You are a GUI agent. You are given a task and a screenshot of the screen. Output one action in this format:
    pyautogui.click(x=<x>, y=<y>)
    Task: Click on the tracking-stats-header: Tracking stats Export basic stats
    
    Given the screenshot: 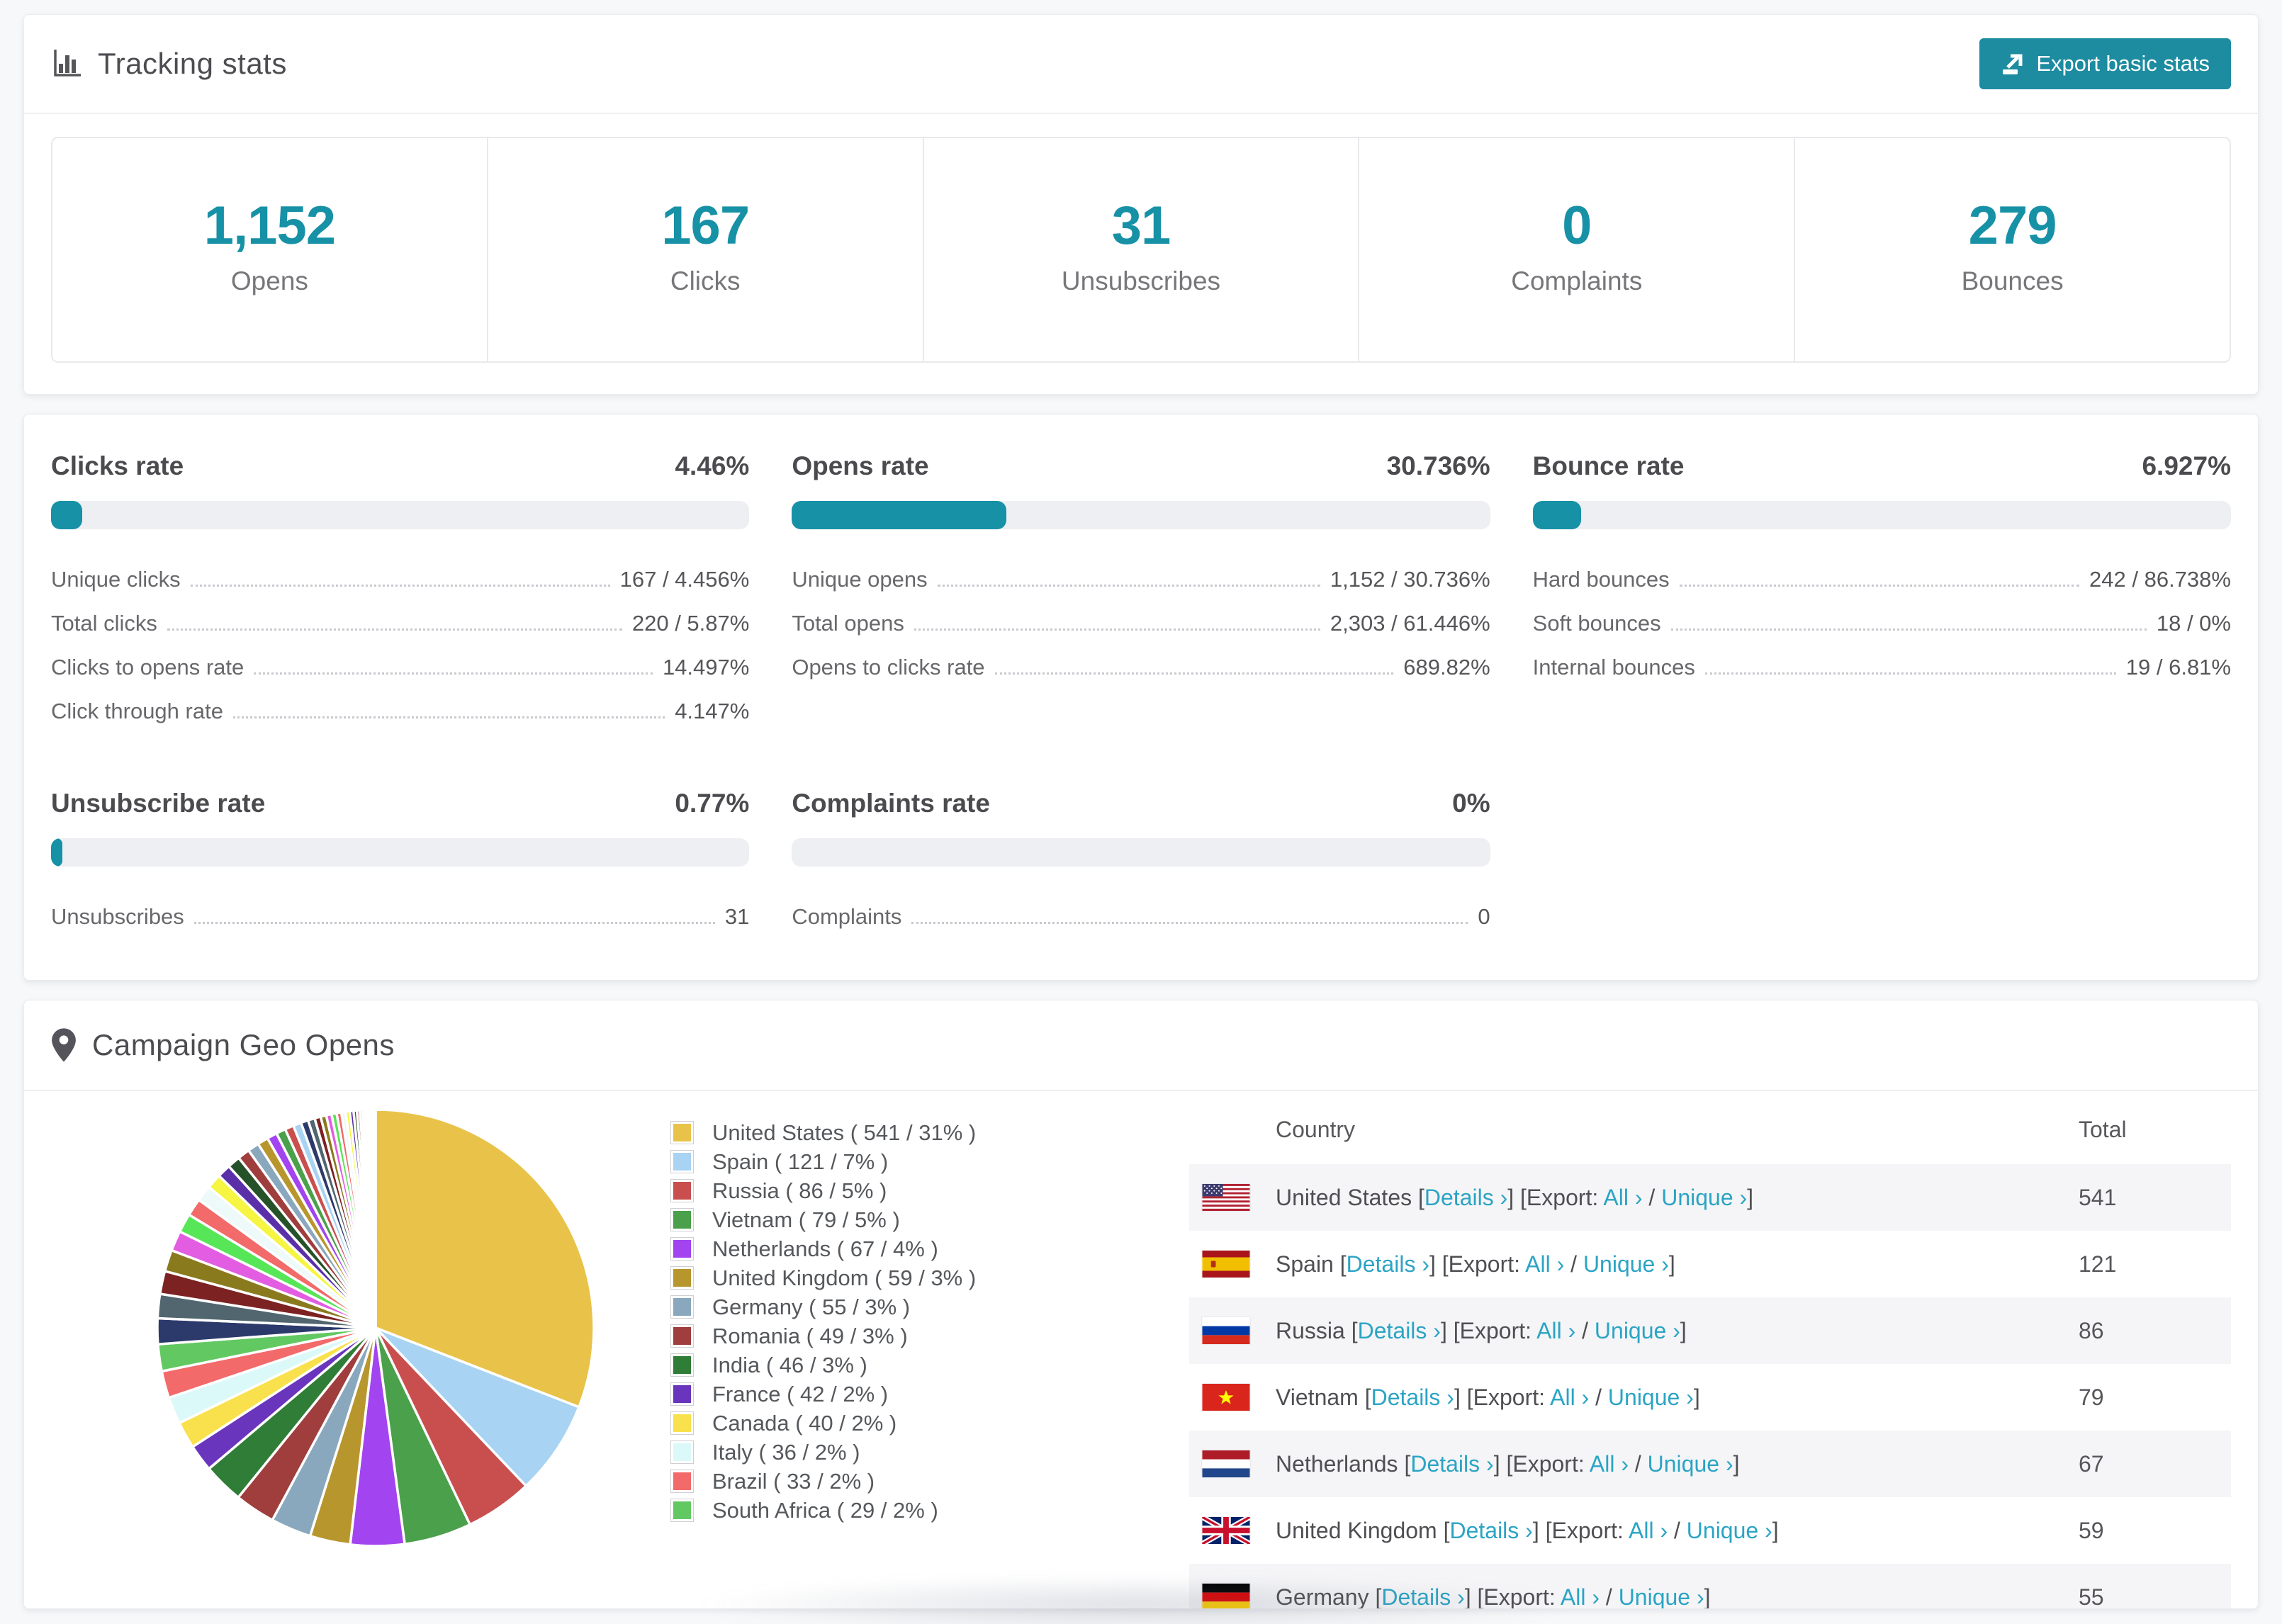 What is the action you would take?
    pyautogui.click(x=1141, y=65)
    